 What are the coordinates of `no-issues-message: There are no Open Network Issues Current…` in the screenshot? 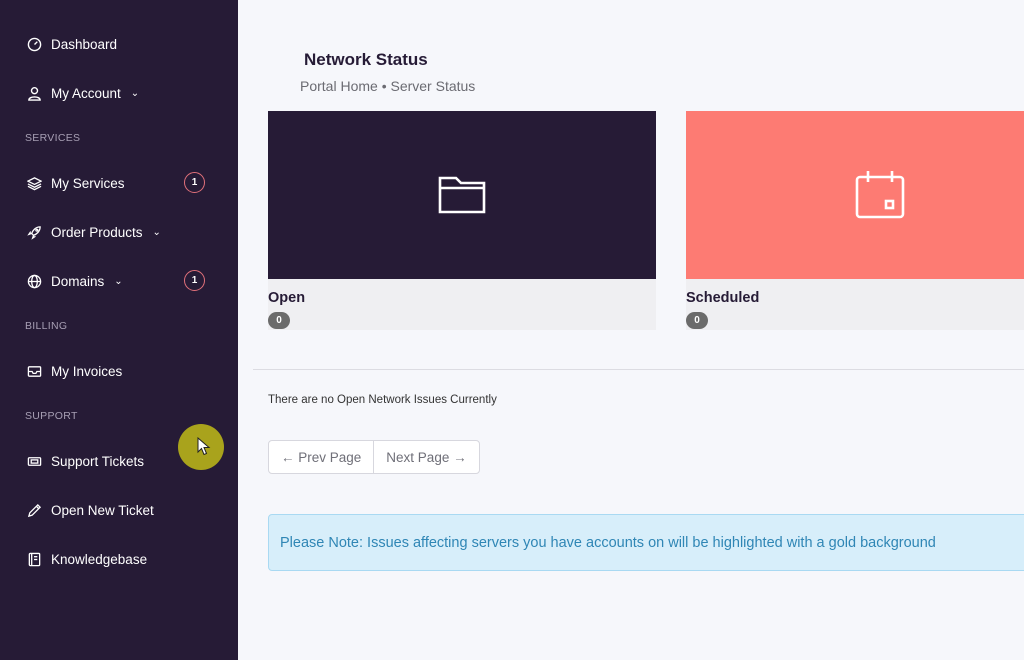 It's located at (382, 400).